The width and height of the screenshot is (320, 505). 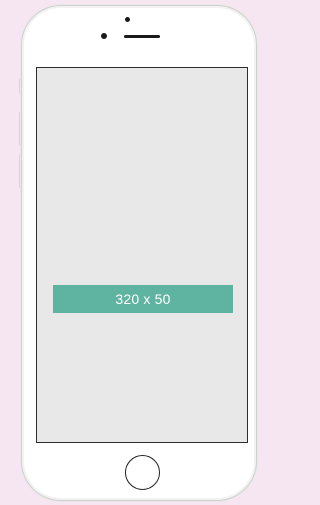 I want to click on earpiece-speaker-icon, so click(x=142, y=36).